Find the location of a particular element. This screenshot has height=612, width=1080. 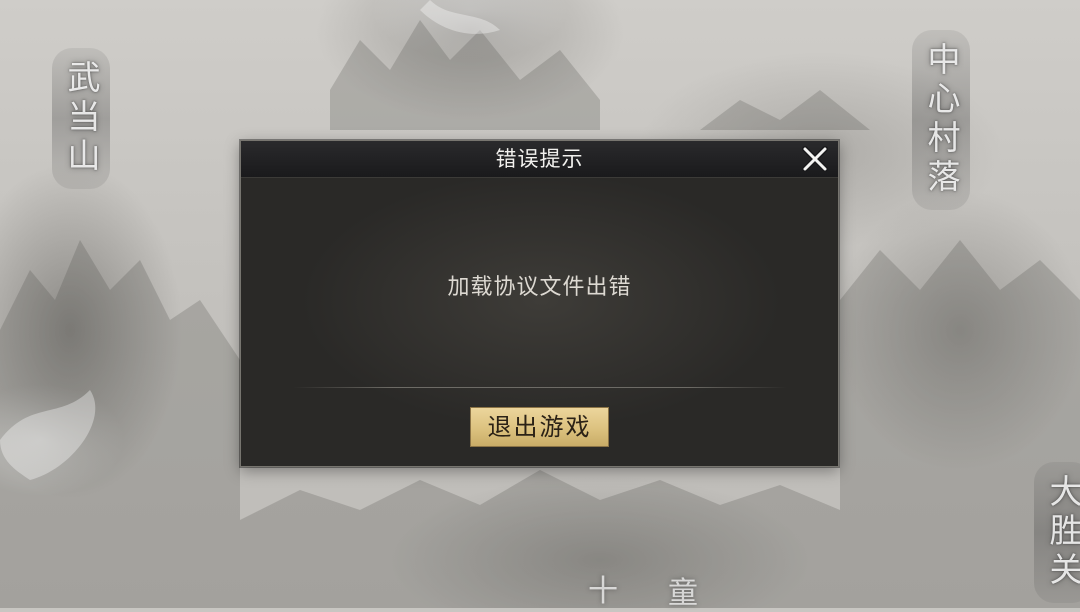

close-x-icon is located at coordinates (815, 159).